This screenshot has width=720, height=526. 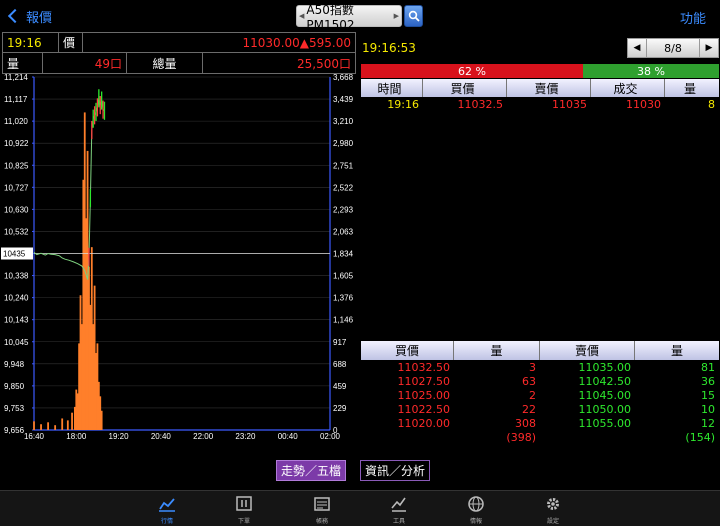 I want to click on book-ask-price: 11035.00, so click(x=605, y=367).